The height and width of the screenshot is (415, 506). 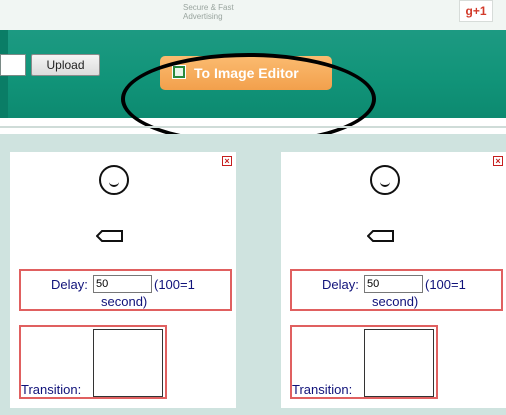 I want to click on highlight-circle, so click(x=248, y=99).